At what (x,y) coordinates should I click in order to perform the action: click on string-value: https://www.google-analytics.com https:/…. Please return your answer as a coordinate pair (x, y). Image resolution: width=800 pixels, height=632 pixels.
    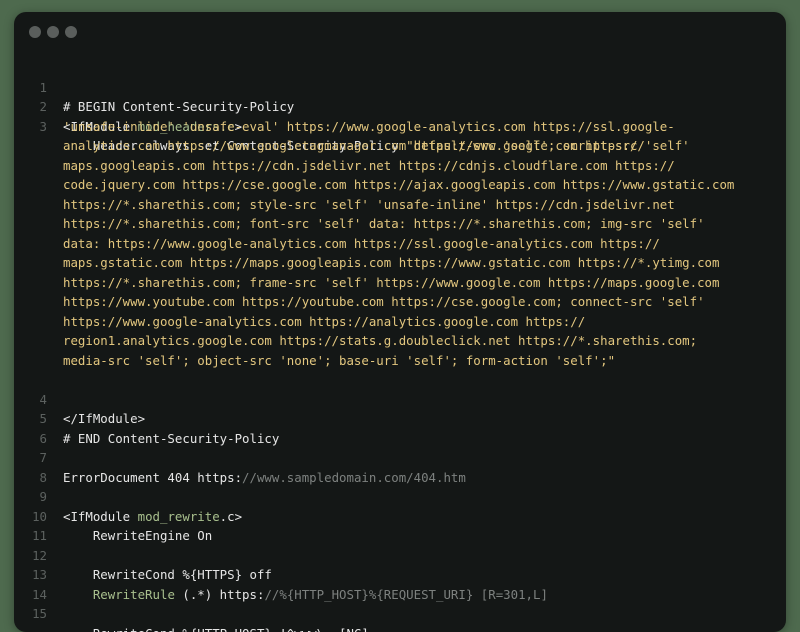
    Looking at the image, I should click on (324, 322).